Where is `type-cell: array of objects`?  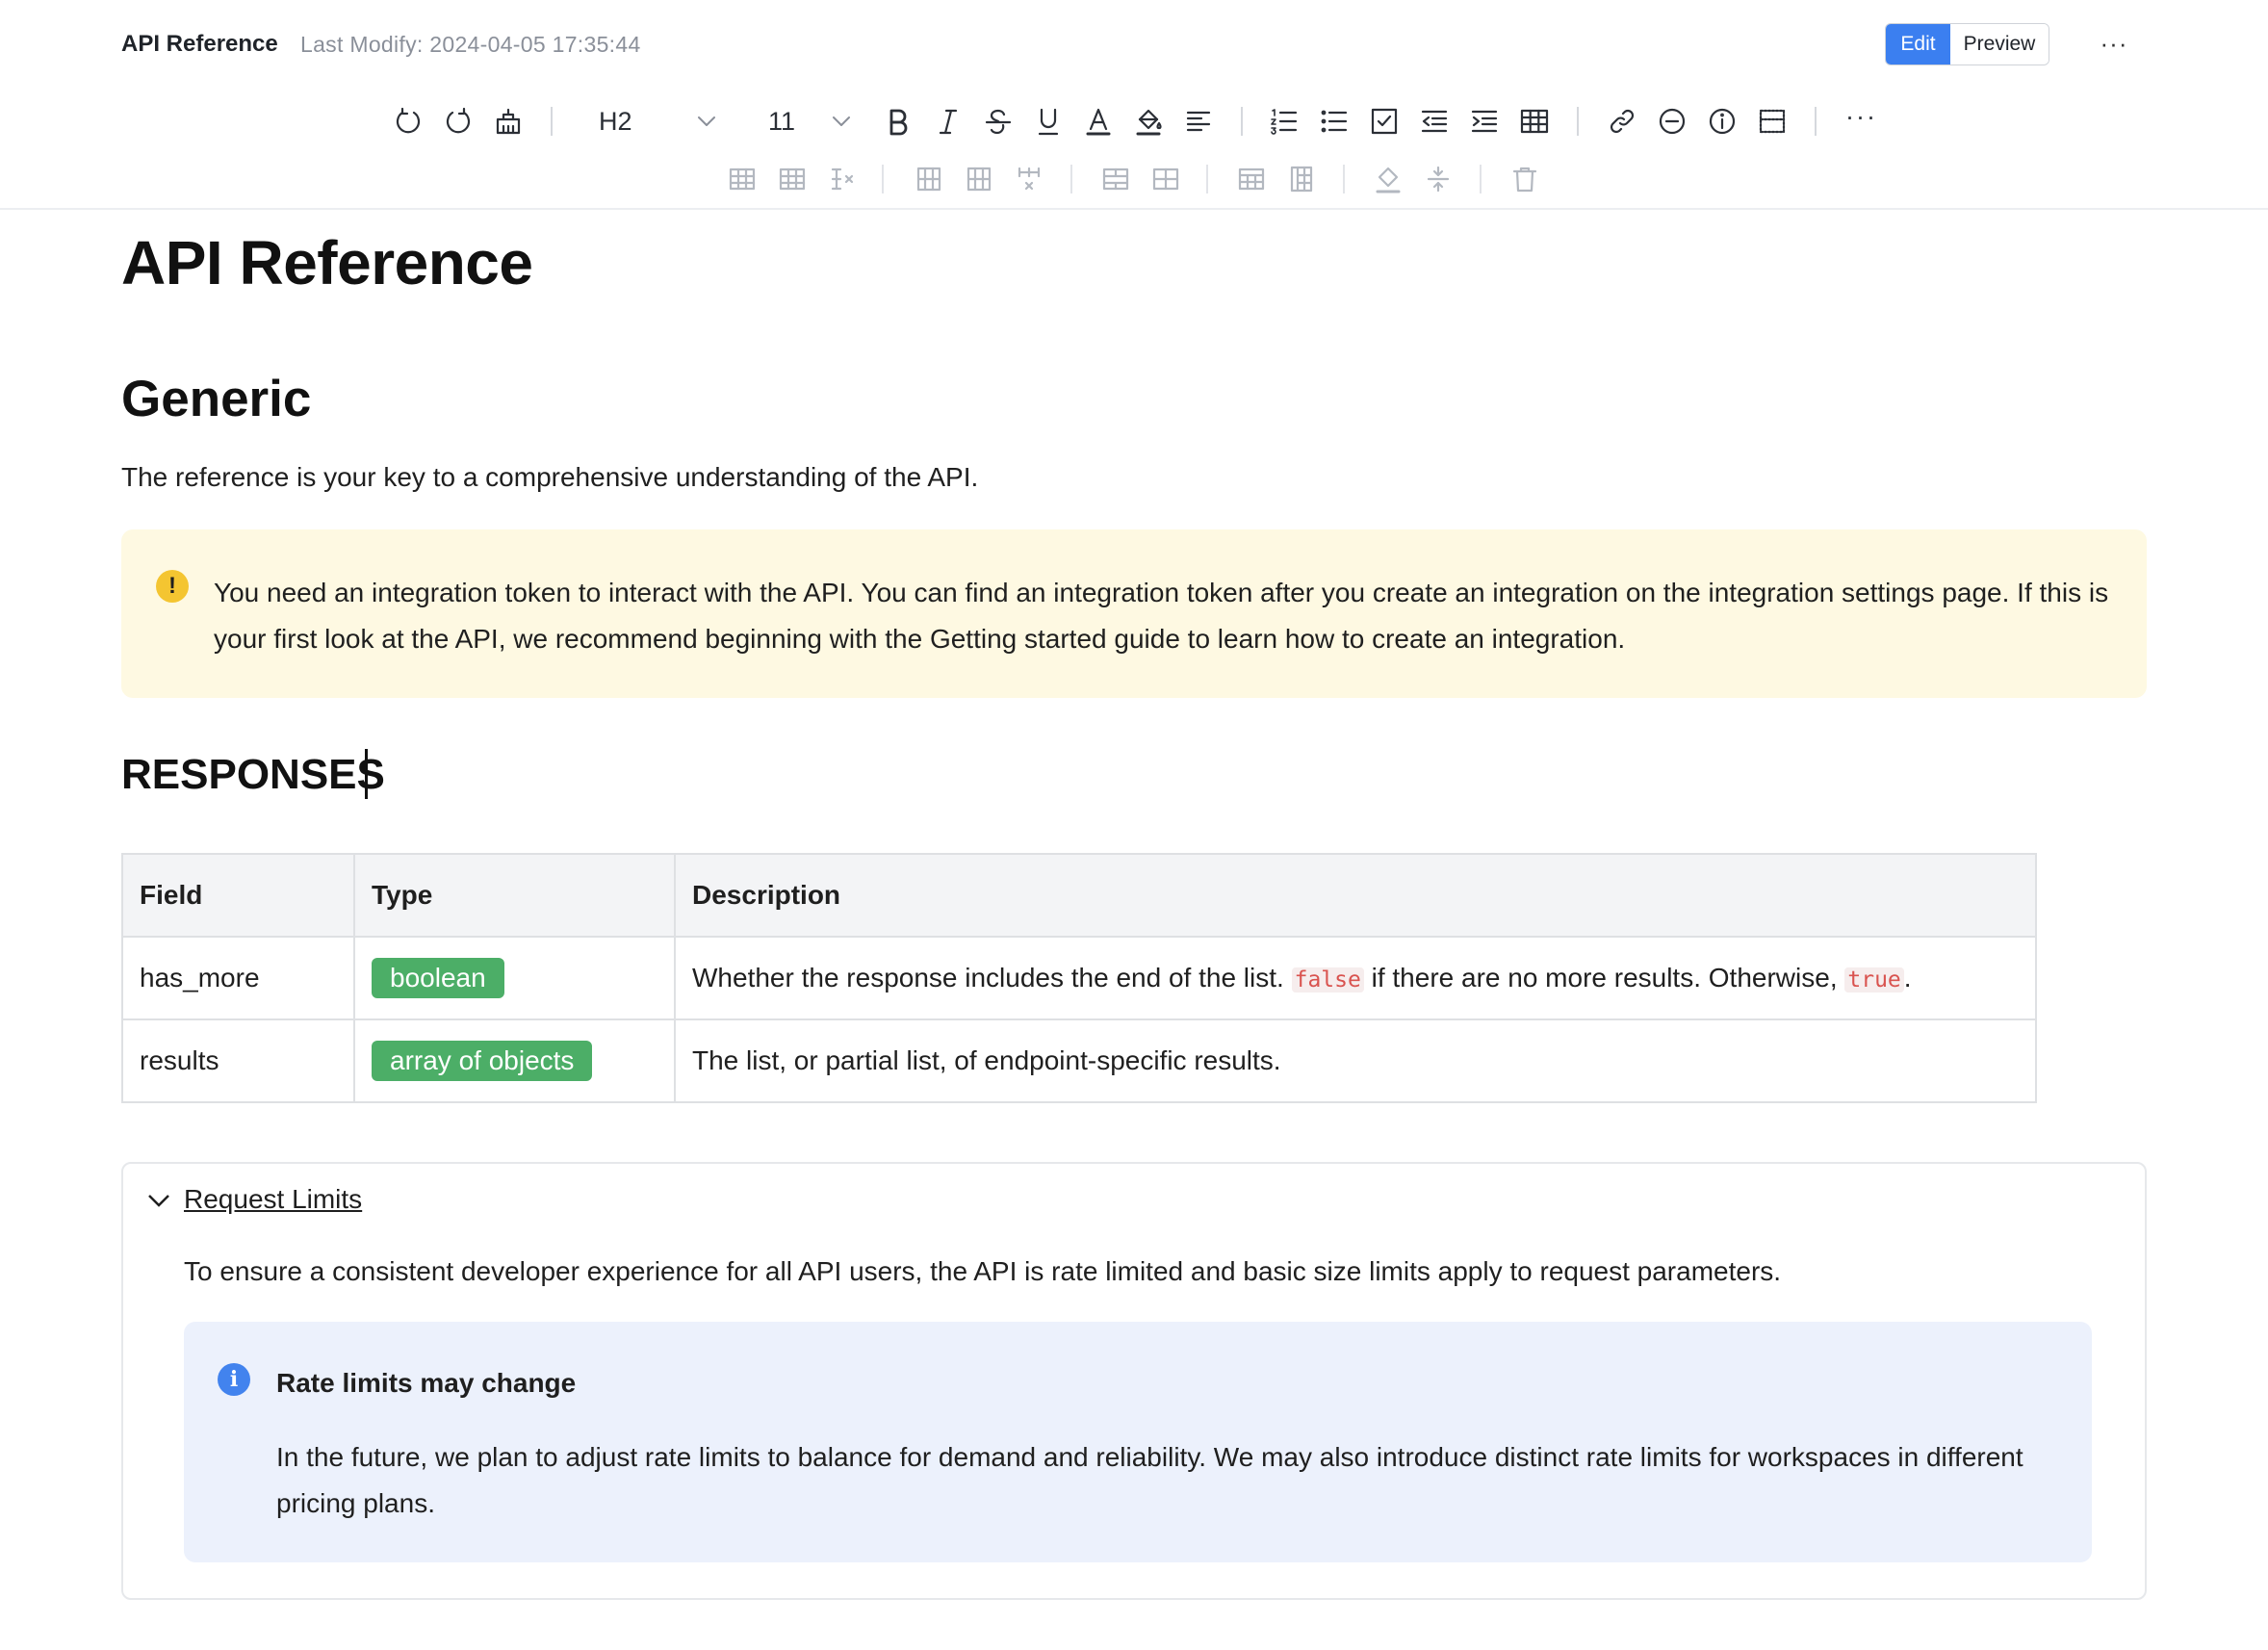
type-cell: array of objects is located at coordinates (515, 1061).